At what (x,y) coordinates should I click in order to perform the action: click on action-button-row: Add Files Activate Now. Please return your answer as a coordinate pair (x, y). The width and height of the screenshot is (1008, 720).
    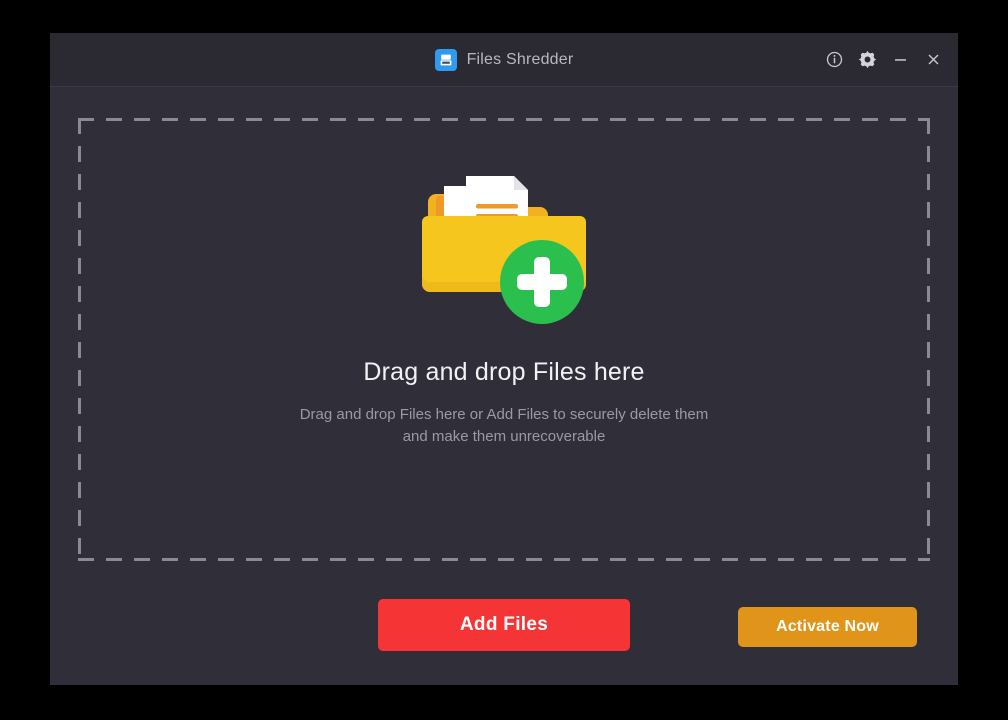
    Looking at the image, I should click on (504, 629).